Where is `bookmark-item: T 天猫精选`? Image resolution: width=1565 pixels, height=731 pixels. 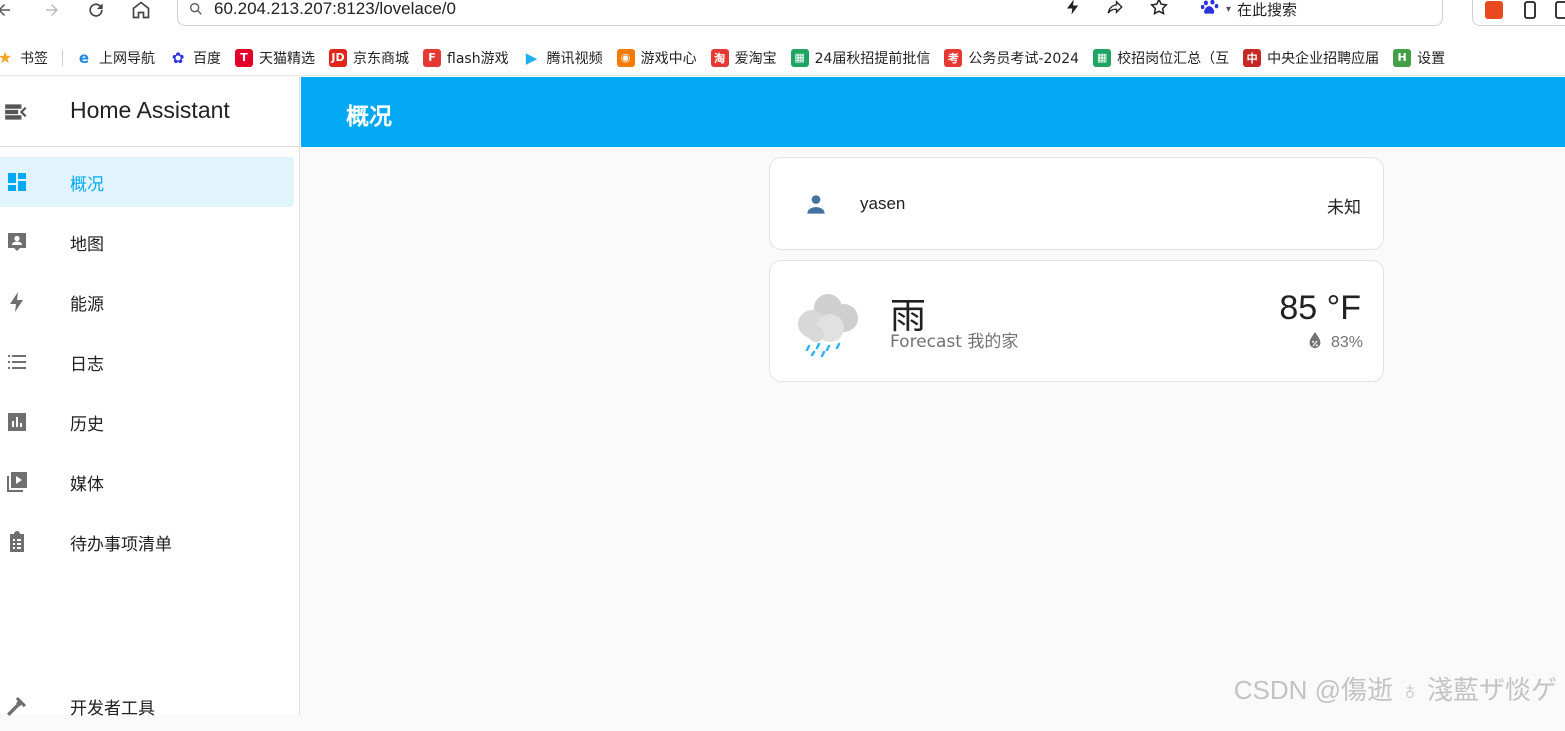 bookmark-item: T 天猫精选 is located at coordinates (275, 57).